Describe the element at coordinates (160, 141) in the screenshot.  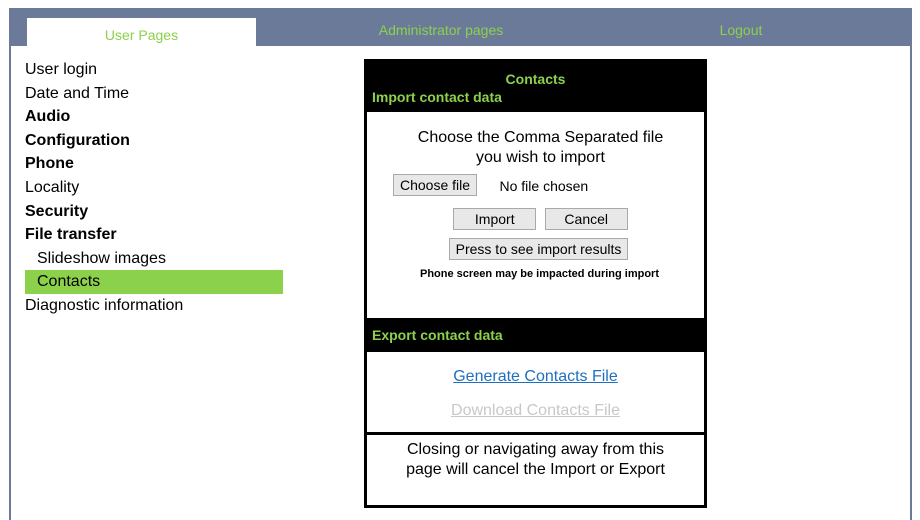
I see `sidebar-item-configuration: Configuration` at that location.